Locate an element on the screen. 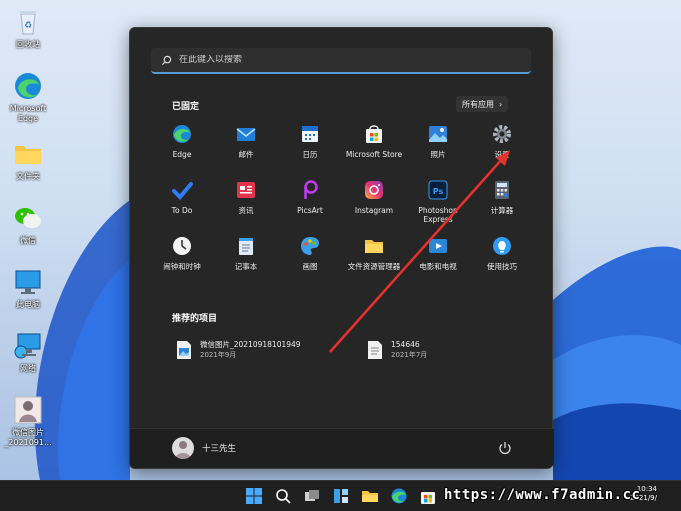 This screenshot has height=511, width=681. desktop-icon-this-pc: 此电脑 is located at coordinates (28, 288).